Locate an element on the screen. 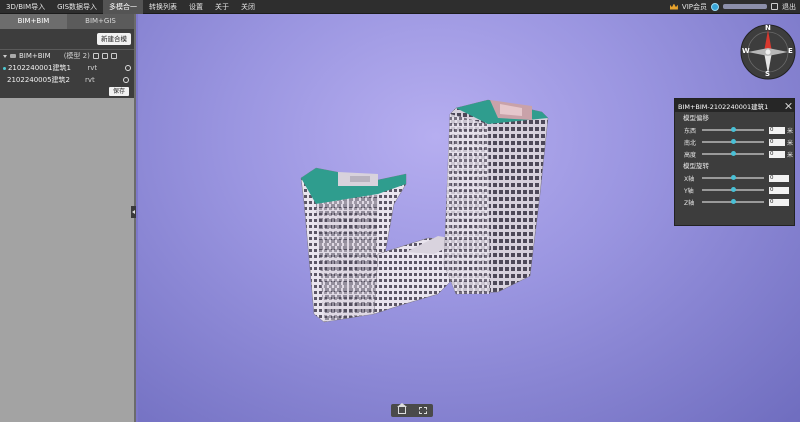  rotate-label: Z轴 is located at coordinates (689, 203).